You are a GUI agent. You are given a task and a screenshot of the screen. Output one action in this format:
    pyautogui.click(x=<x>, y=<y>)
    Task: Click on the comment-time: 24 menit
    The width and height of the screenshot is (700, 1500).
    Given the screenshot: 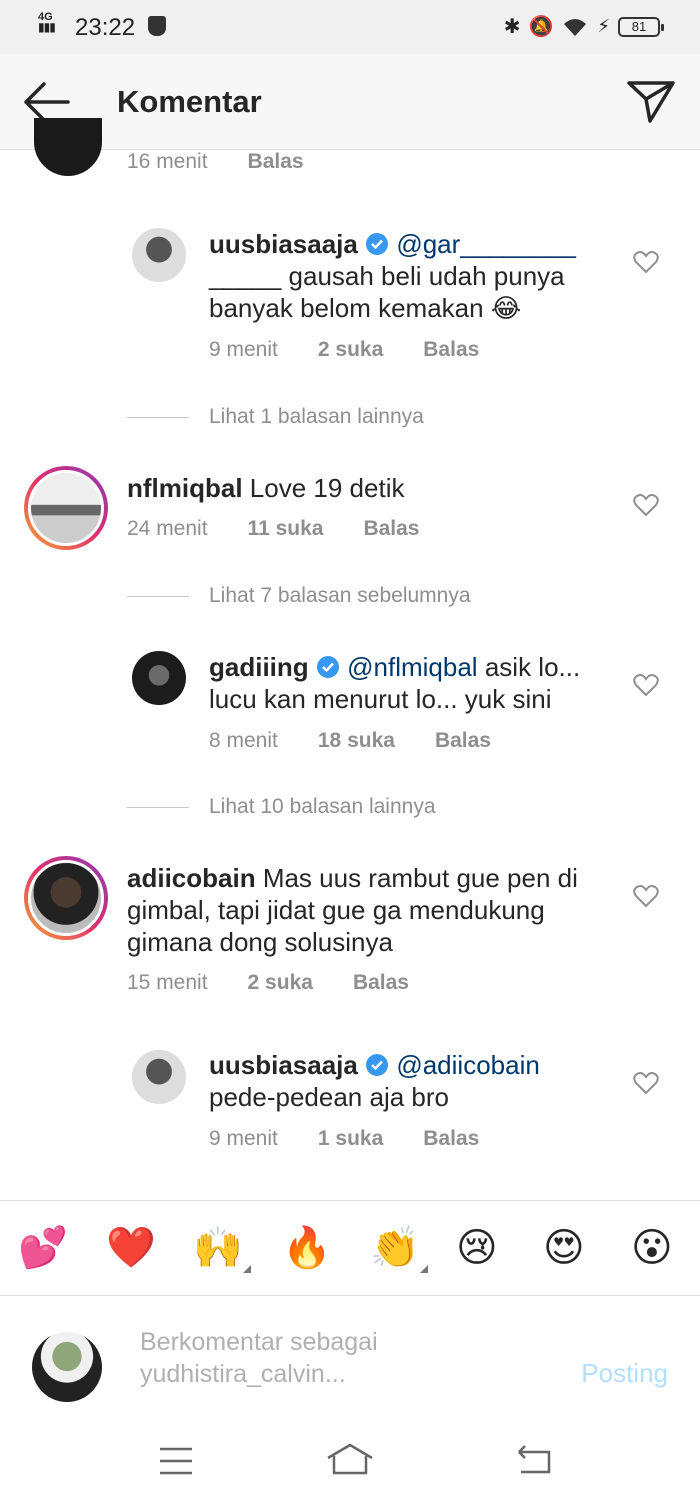 What is the action you would take?
    pyautogui.click(x=167, y=528)
    